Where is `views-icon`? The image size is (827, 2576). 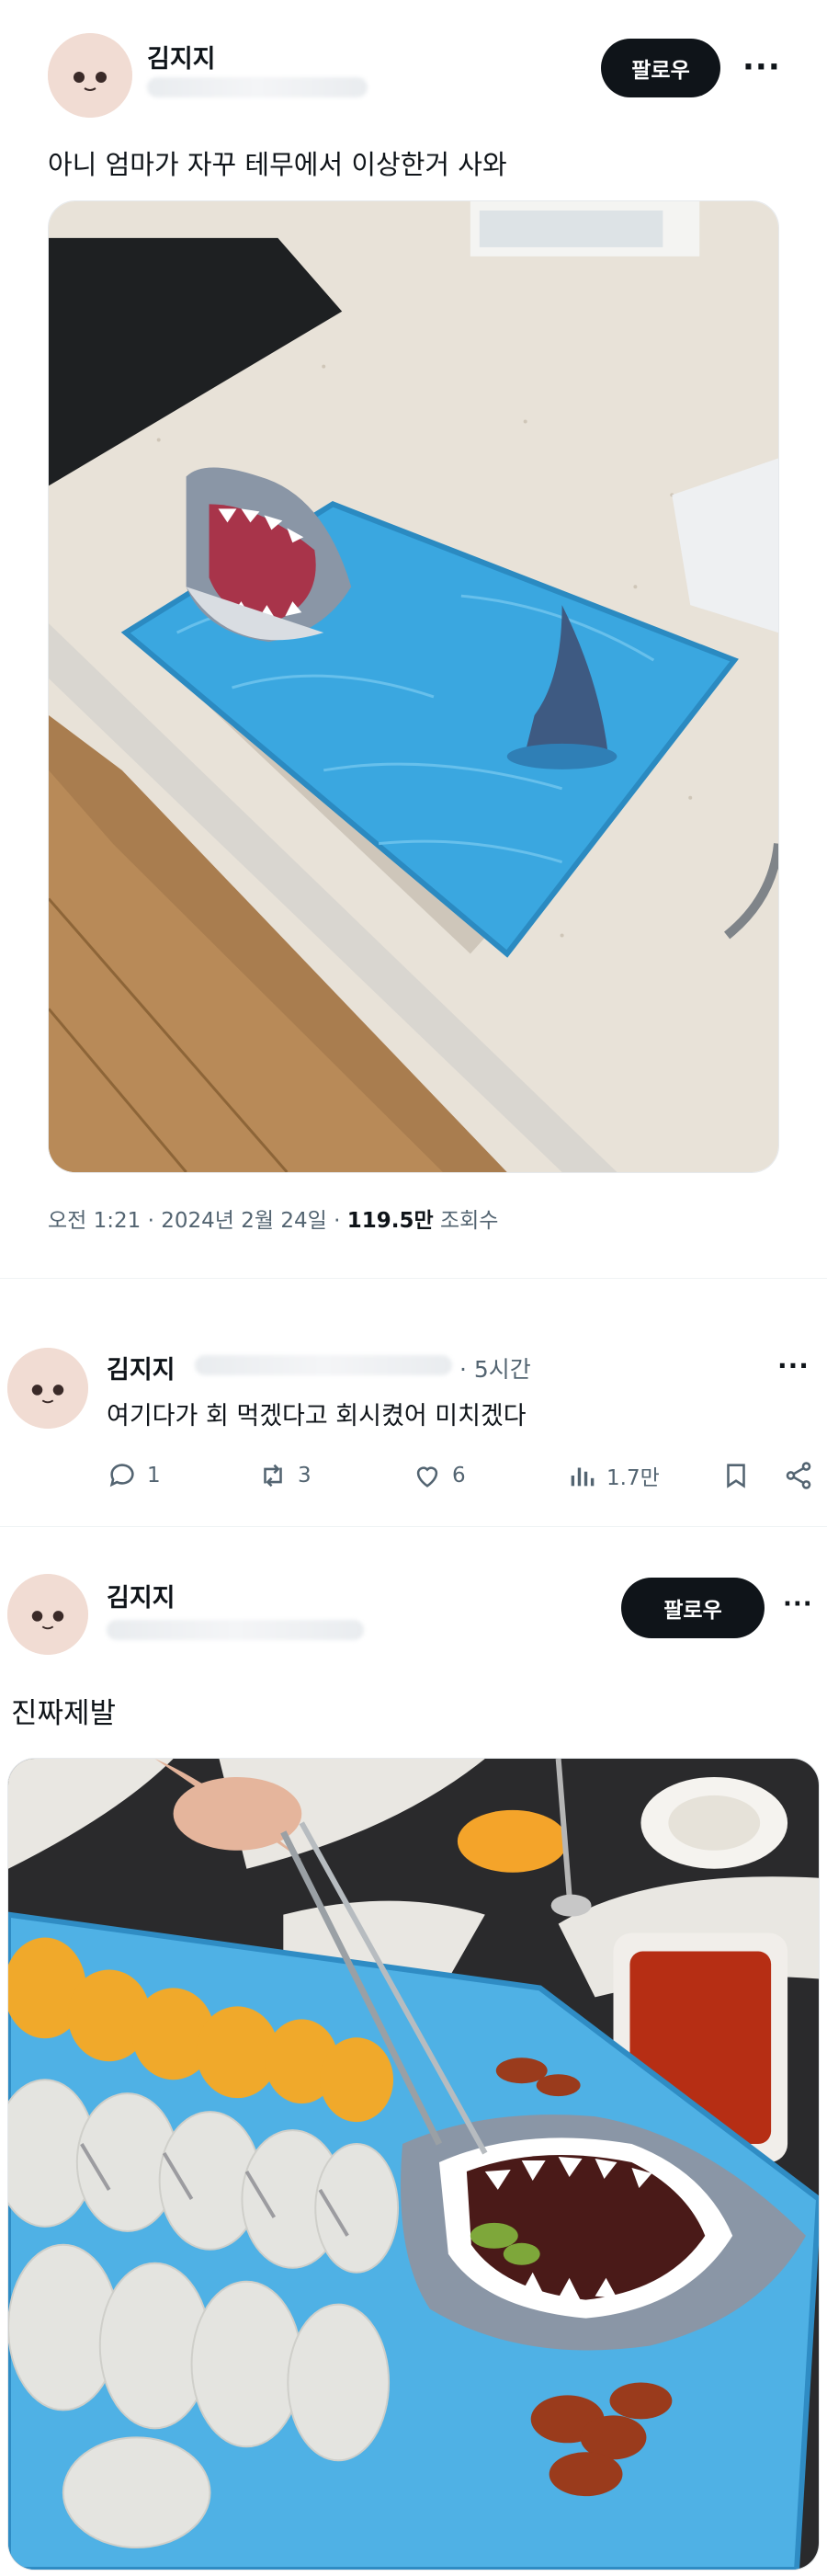 views-icon is located at coordinates (583, 1477).